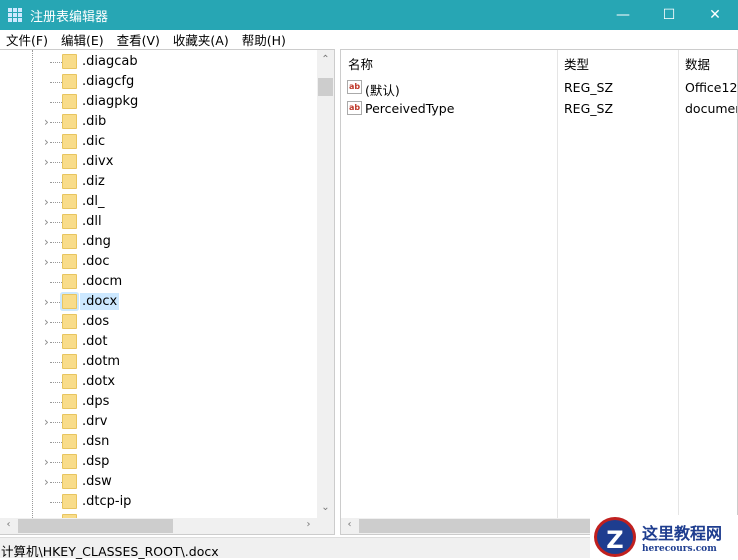 Image resolution: width=738 pixels, height=560 pixels. I want to click on scroll-right-arrow: ›, so click(308, 524).